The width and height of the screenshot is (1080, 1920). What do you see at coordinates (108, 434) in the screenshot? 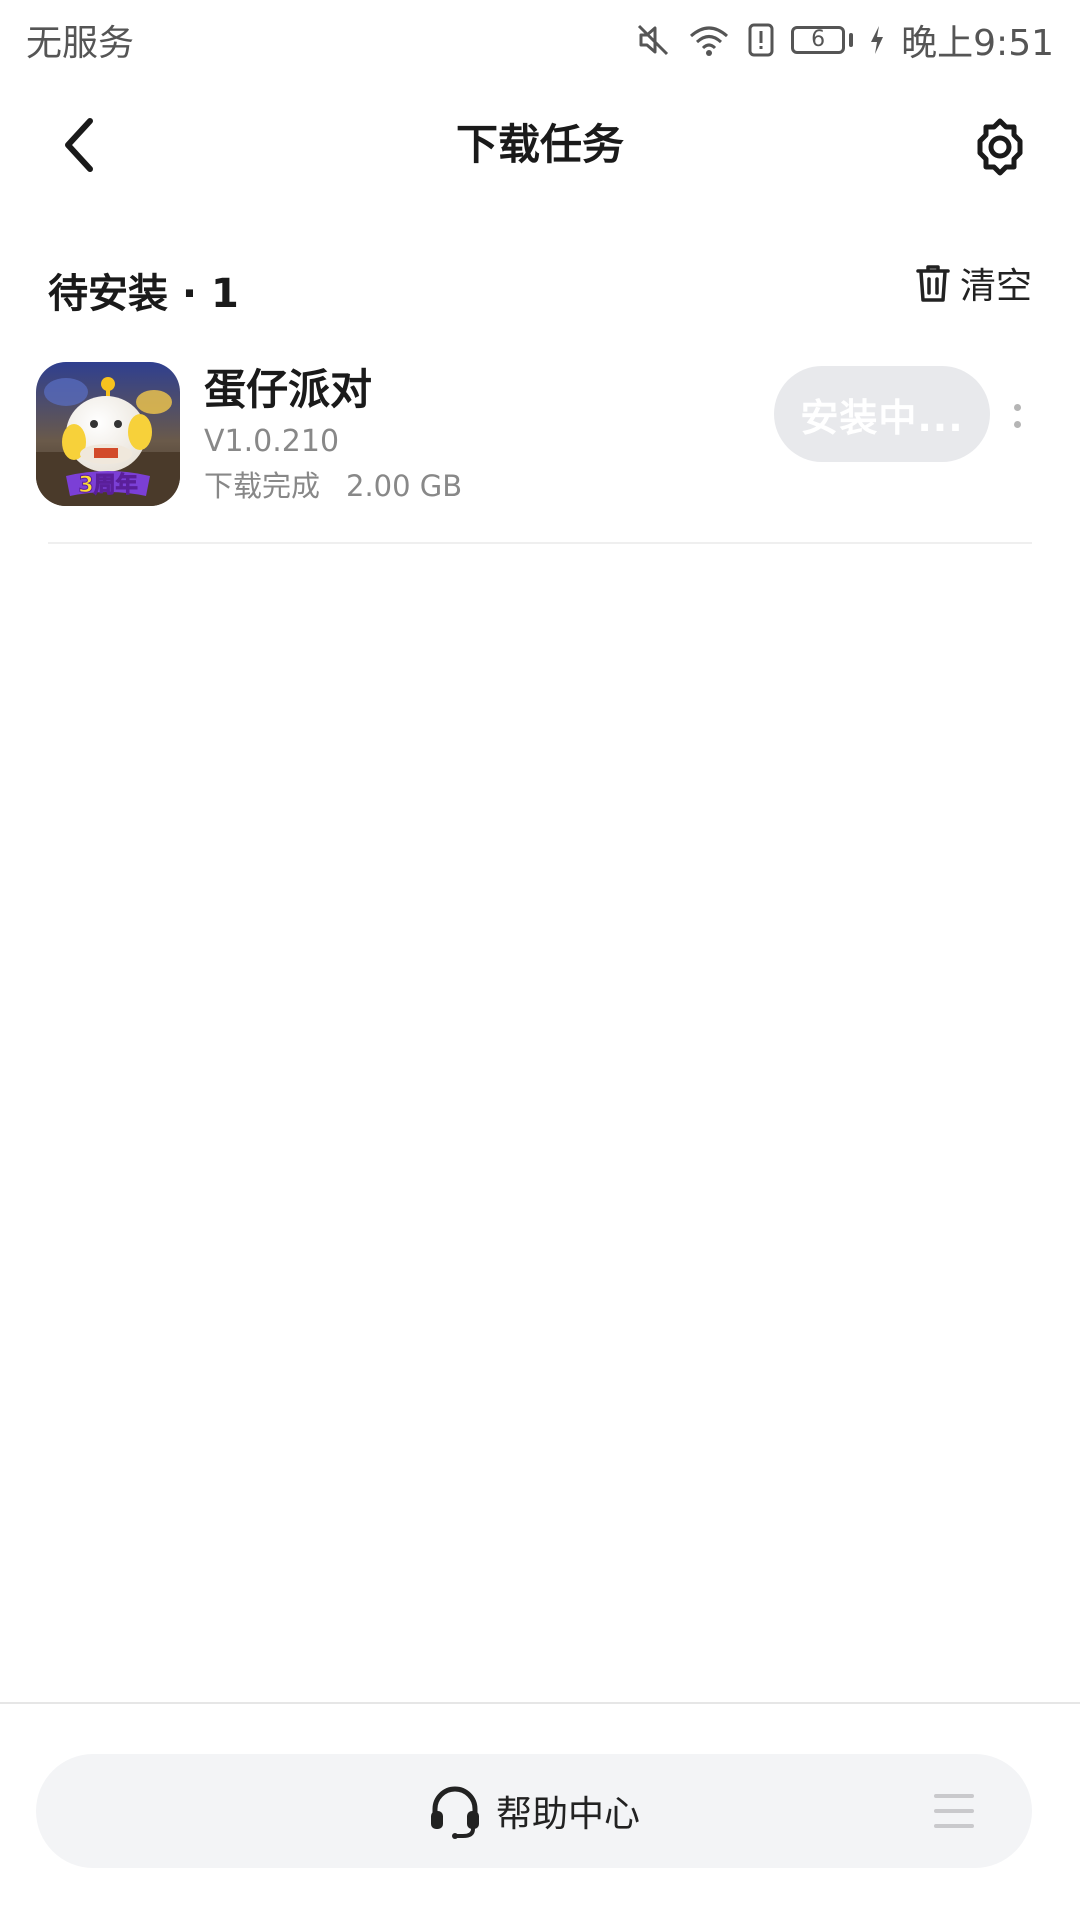
I see `app-icon: 3周年` at bounding box center [108, 434].